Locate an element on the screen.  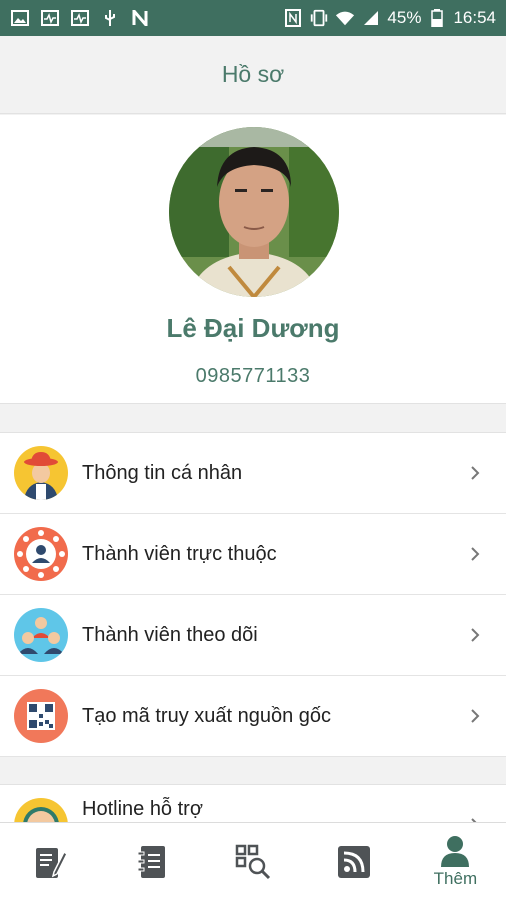
notebook-icon is located at coordinates (151, 861).